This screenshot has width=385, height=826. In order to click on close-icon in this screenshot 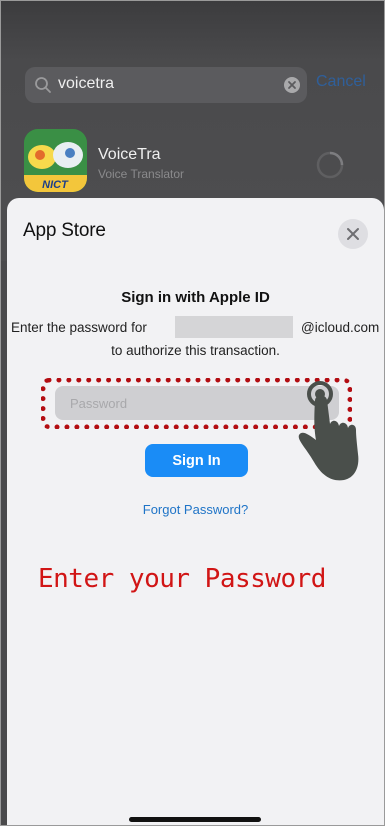, I will do `click(353, 234)`.